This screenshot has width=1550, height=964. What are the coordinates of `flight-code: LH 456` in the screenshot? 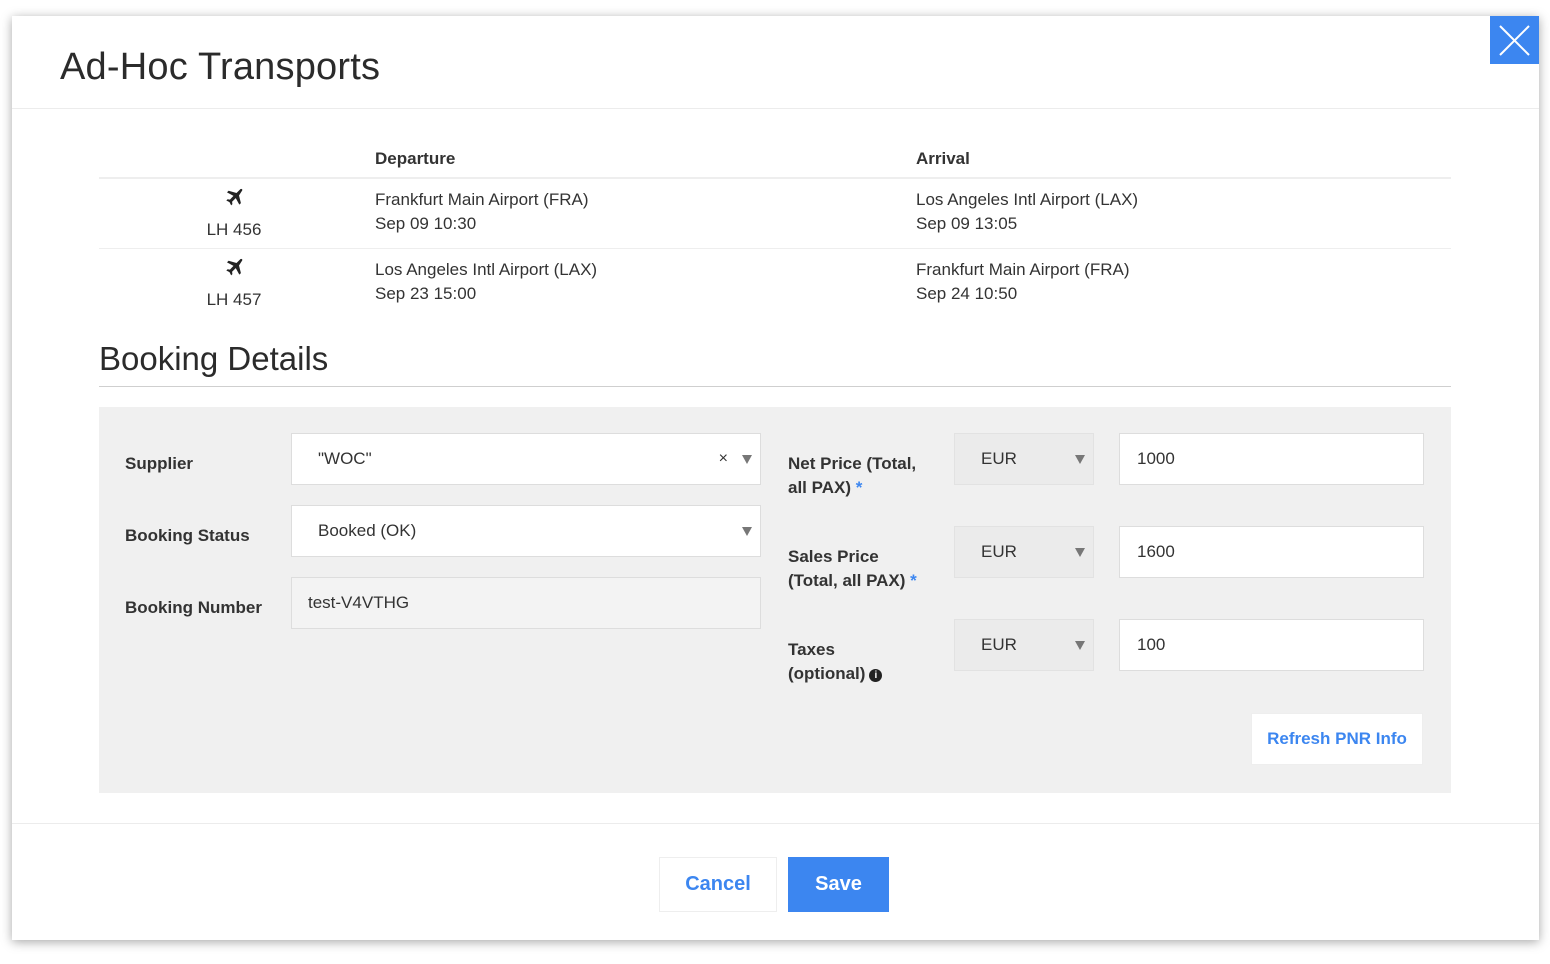 It's located at (234, 229).